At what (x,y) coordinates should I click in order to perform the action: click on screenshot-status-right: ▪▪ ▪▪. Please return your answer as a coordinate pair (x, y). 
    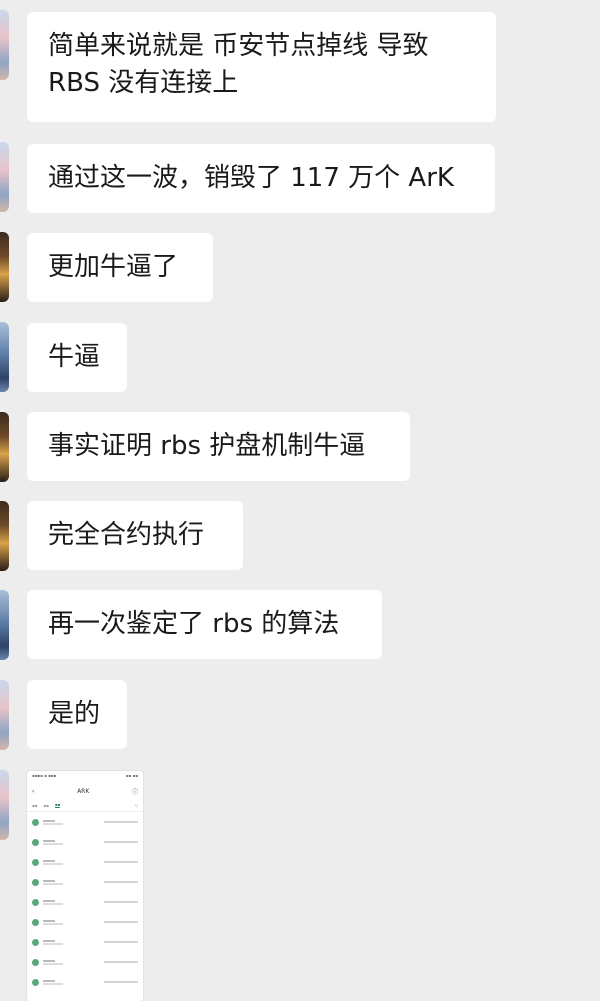
    Looking at the image, I should click on (131, 775).